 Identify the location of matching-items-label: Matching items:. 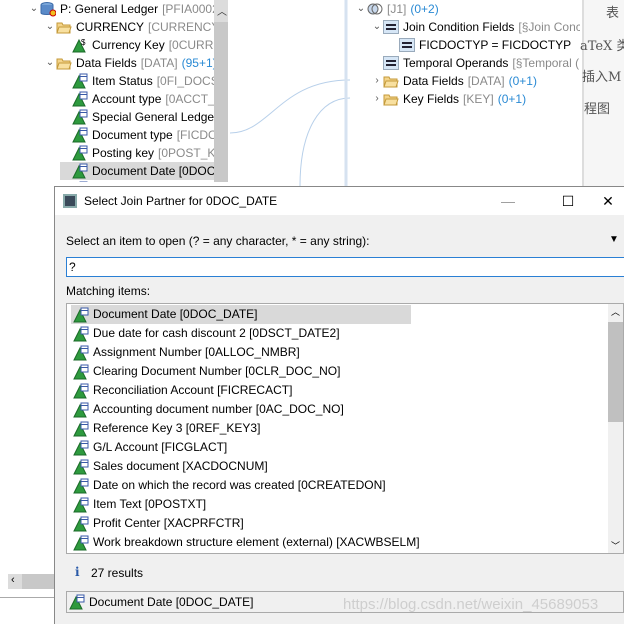
(108, 291).